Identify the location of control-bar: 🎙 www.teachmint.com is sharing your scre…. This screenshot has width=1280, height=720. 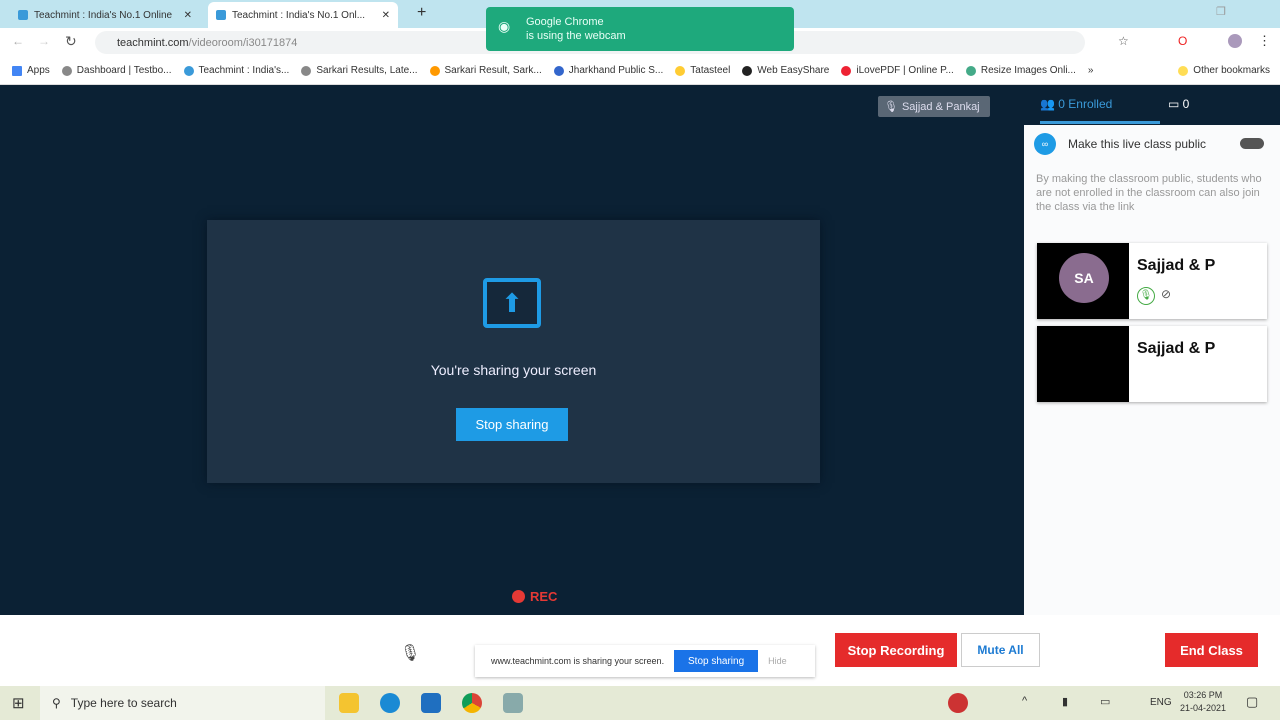
(640, 650).